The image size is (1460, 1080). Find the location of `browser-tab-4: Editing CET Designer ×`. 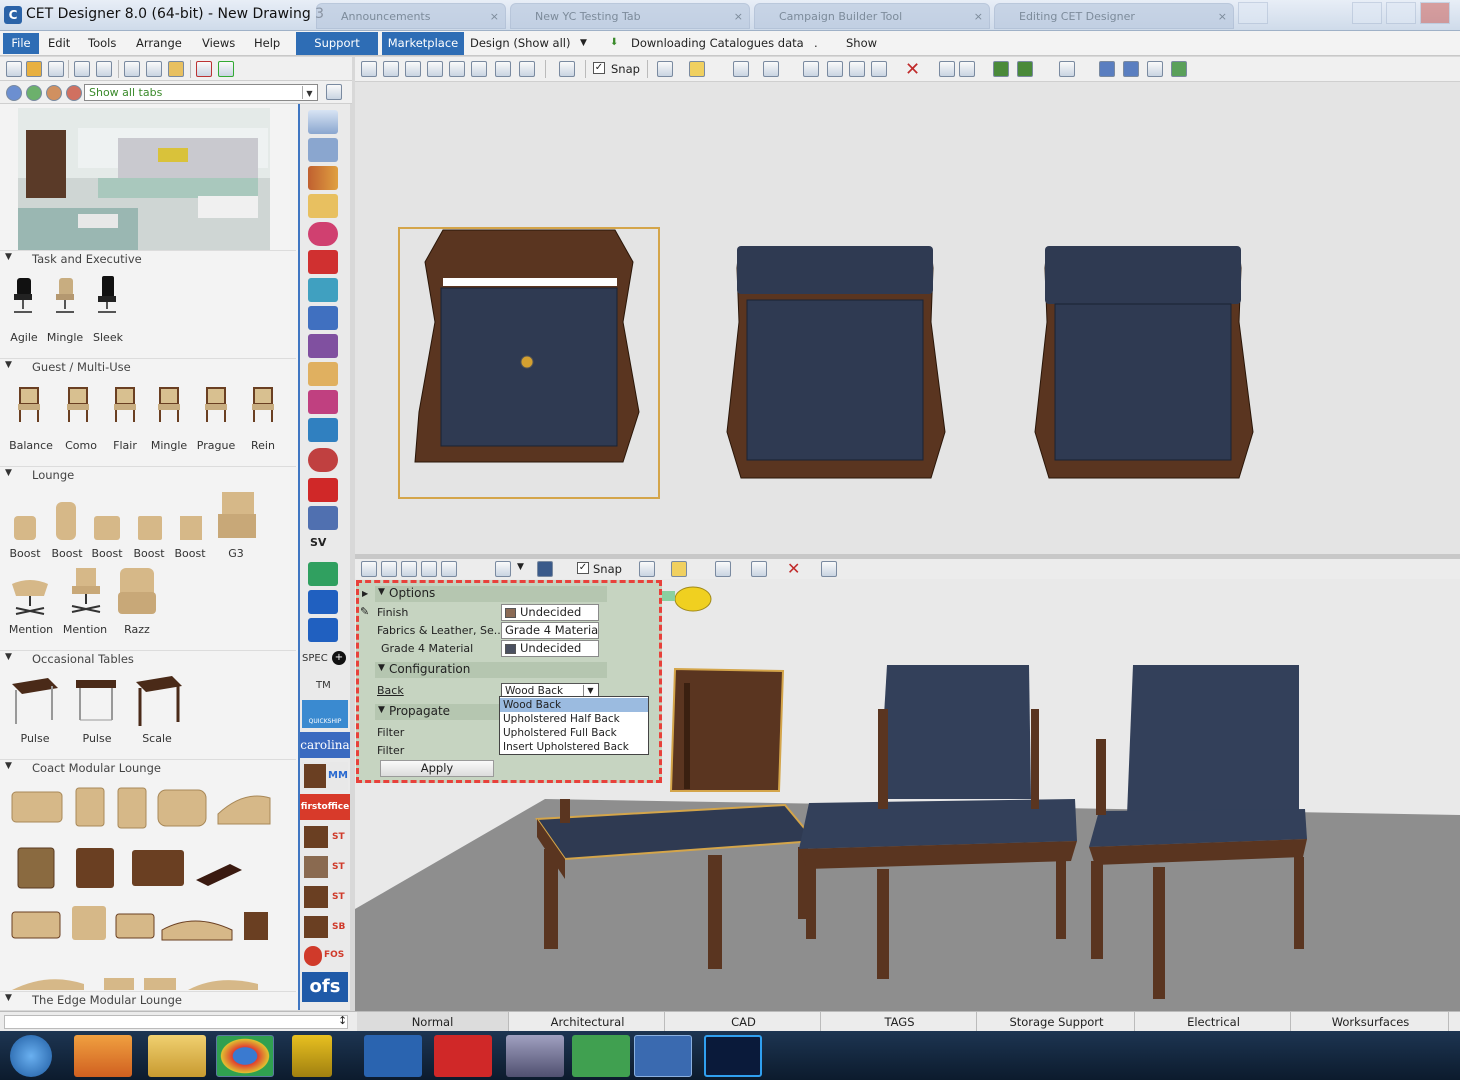

browser-tab-4: Editing CET Designer × is located at coordinates (1114, 16).